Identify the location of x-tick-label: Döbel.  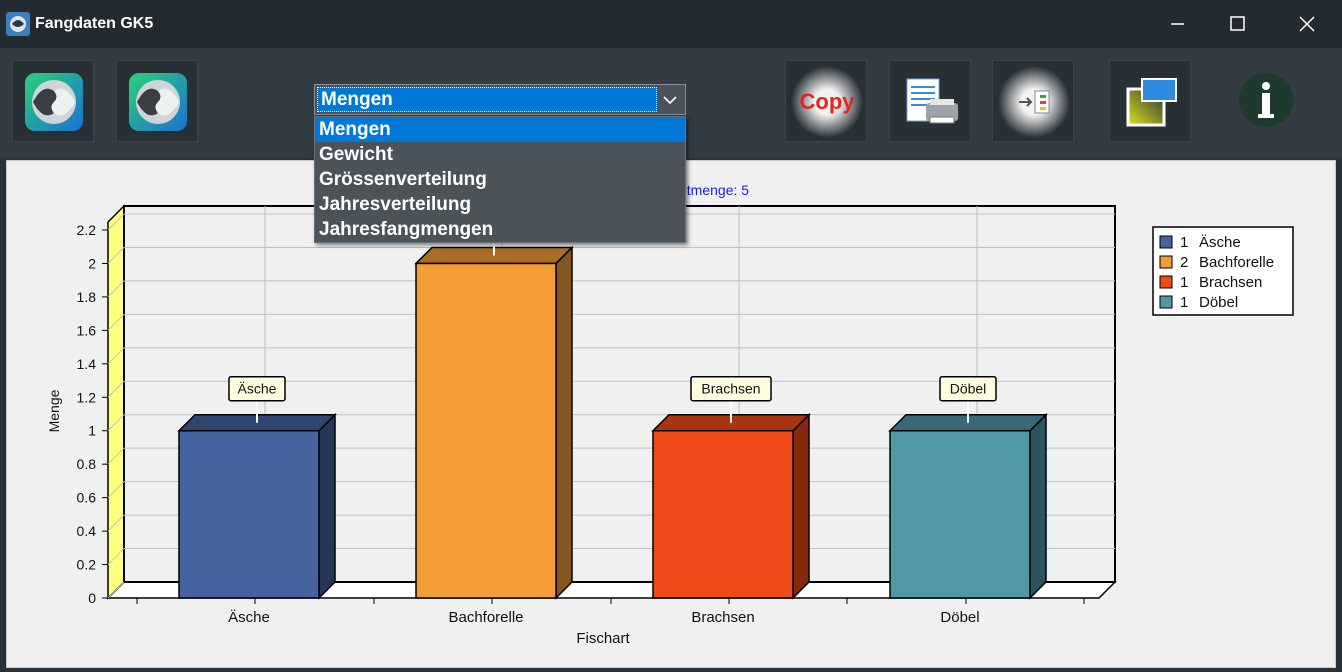
(959, 617).